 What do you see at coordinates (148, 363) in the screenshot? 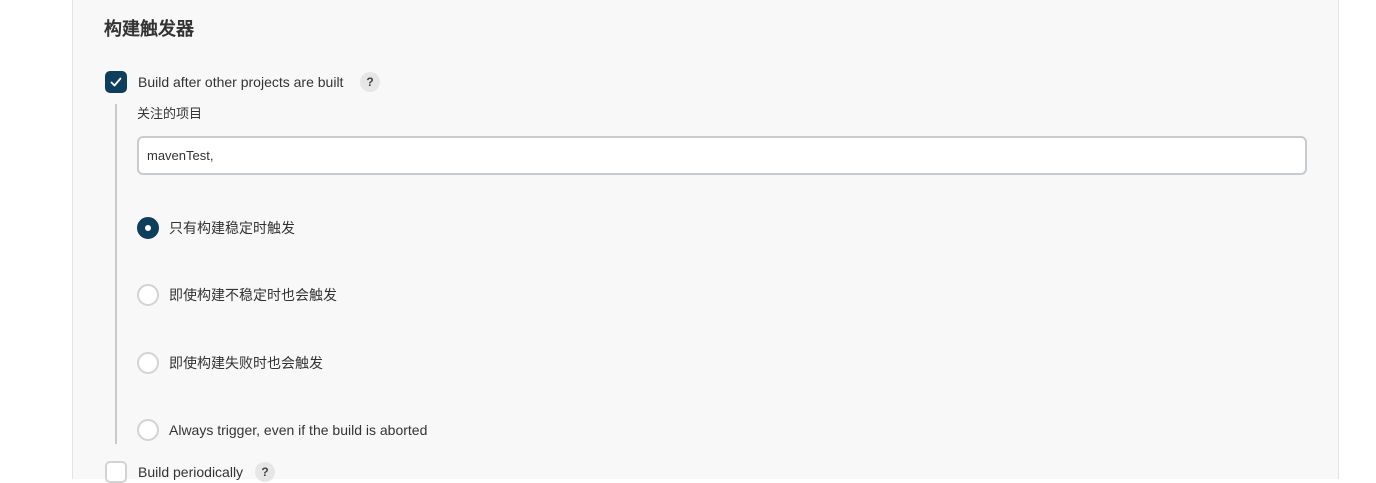
I see `radio-trigger-failed` at bounding box center [148, 363].